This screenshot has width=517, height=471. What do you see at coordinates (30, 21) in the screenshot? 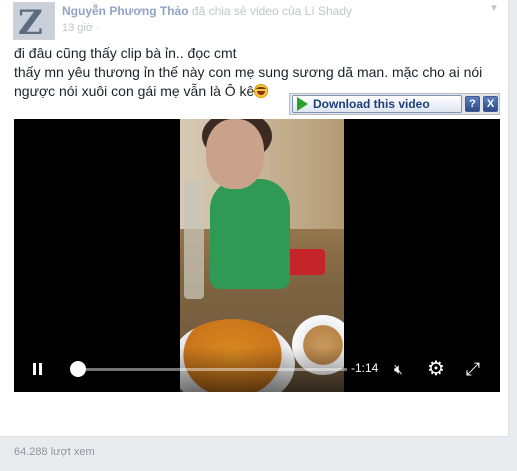
I see `avatar-letter-icon: Z` at bounding box center [30, 21].